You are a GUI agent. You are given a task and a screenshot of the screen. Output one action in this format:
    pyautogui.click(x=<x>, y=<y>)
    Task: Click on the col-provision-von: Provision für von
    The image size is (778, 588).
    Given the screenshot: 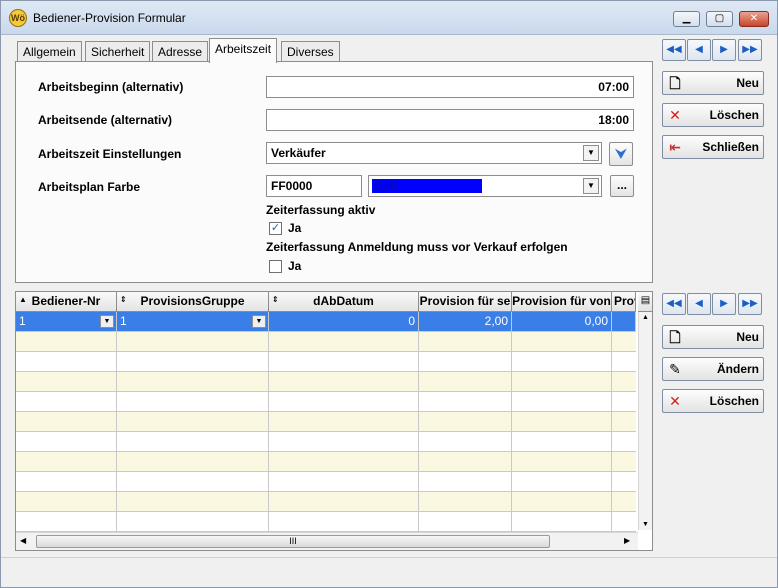 What is the action you would take?
    pyautogui.click(x=562, y=302)
    